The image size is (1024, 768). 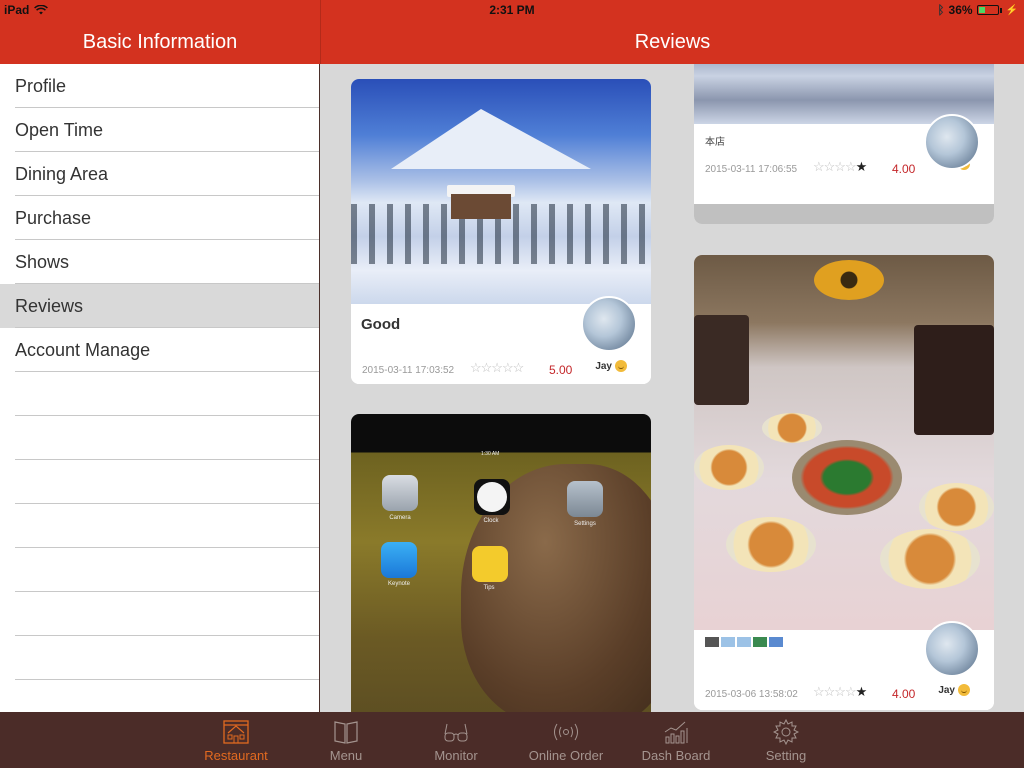 What do you see at coordinates (491, 139) in the screenshot?
I see `photo-mountain` at bounding box center [491, 139].